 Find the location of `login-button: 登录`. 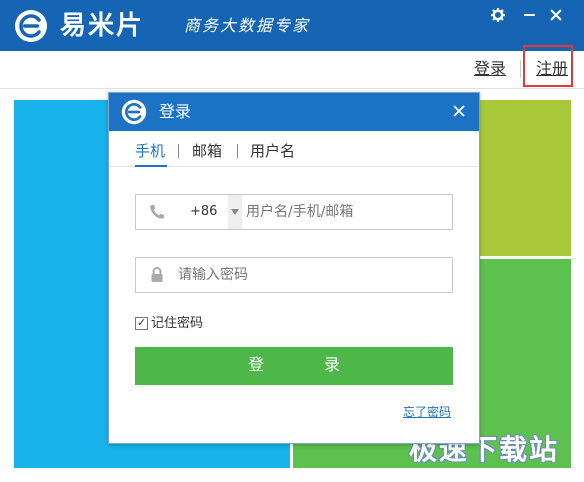

login-button: 登录 is located at coordinates (294, 366).